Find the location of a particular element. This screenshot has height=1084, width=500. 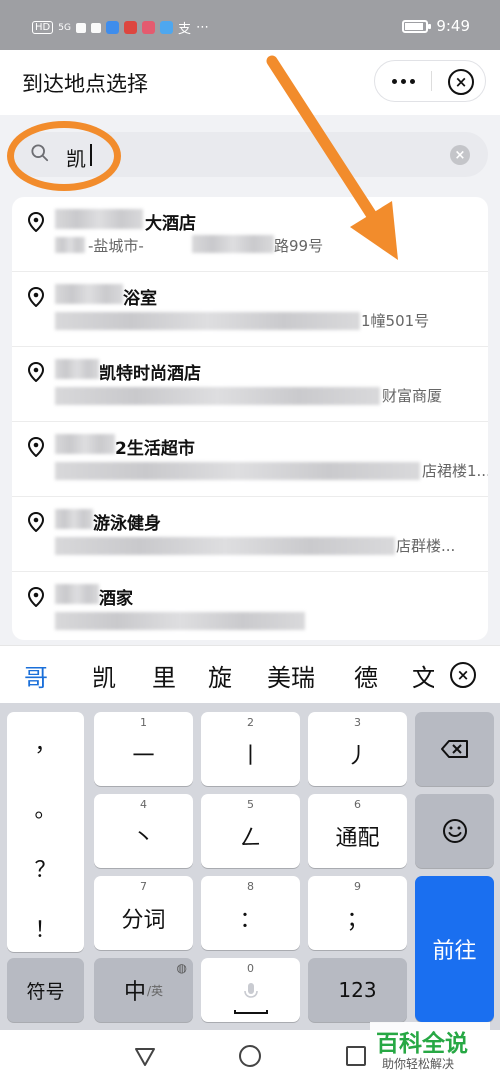

backspace-key is located at coordinates (454, 749).